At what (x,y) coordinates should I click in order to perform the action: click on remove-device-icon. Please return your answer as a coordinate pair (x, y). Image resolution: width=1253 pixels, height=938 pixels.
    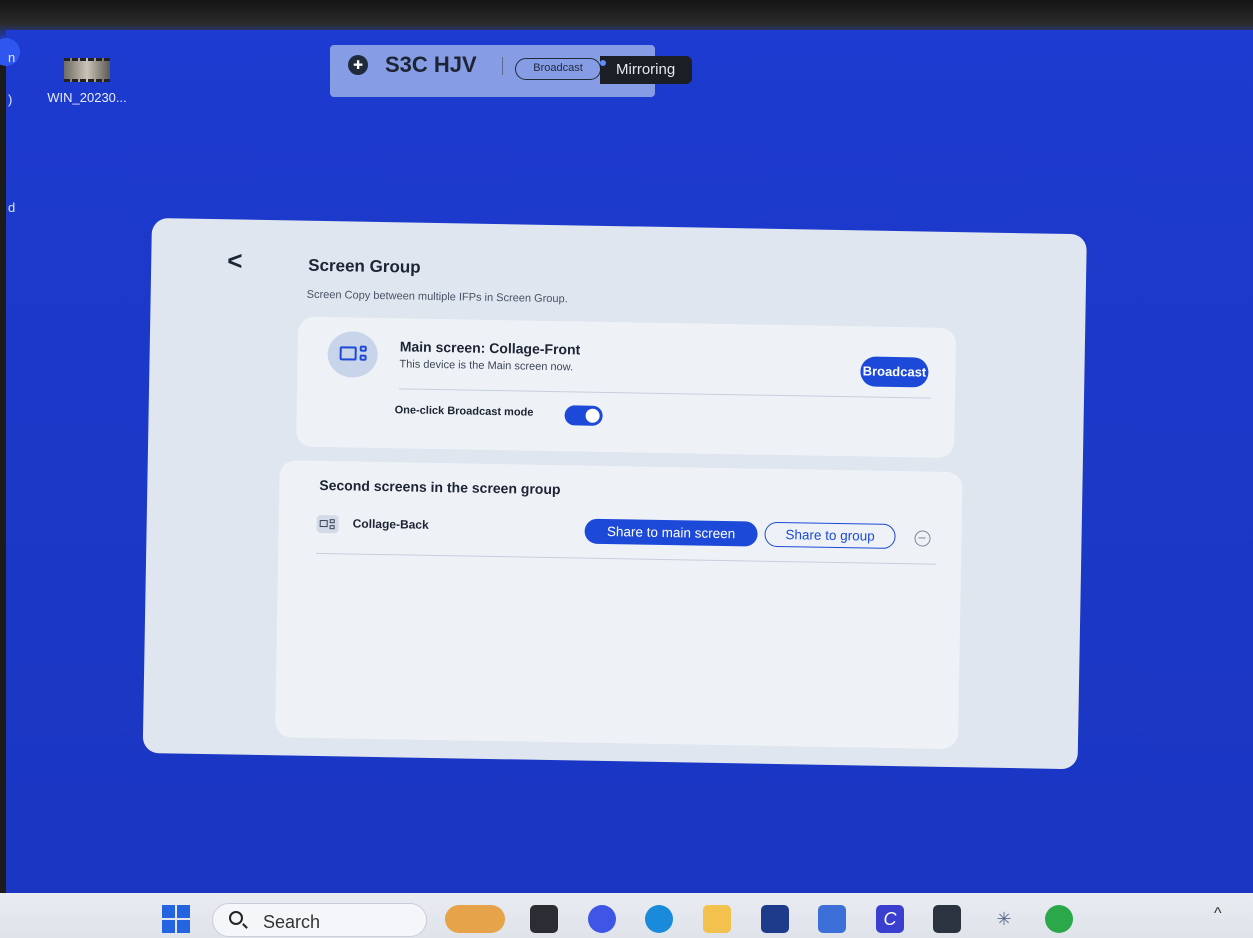
    Looking at the image, I should click on (922, 538).